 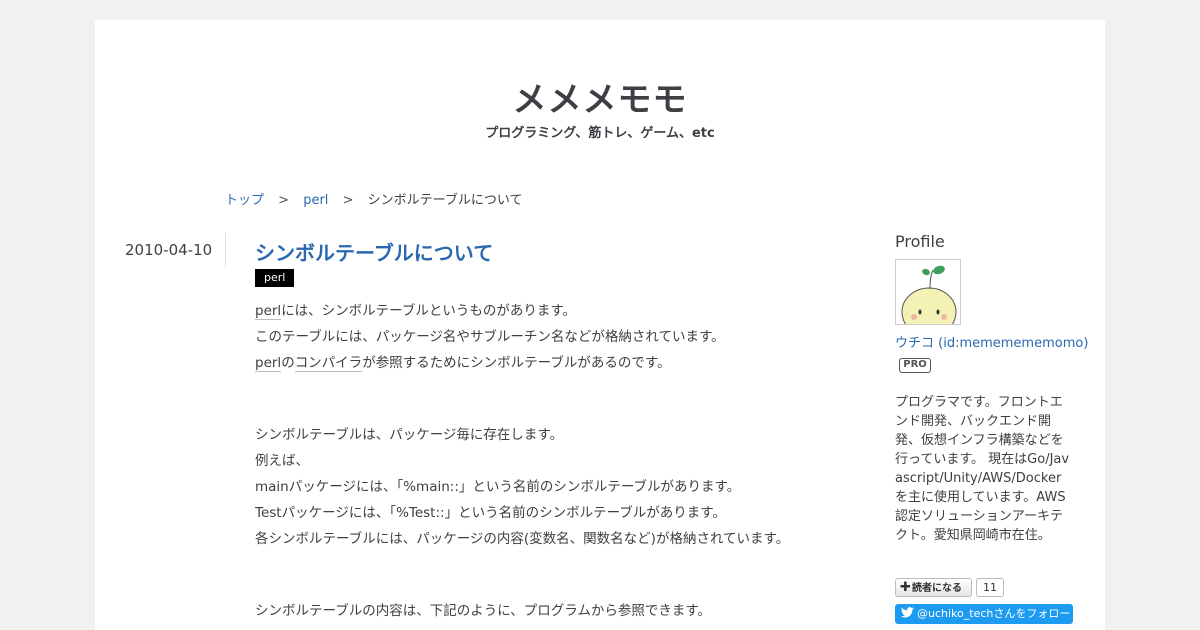 I want to click on breadcrumb-top-link: トップ, so click(x=244, y=200).